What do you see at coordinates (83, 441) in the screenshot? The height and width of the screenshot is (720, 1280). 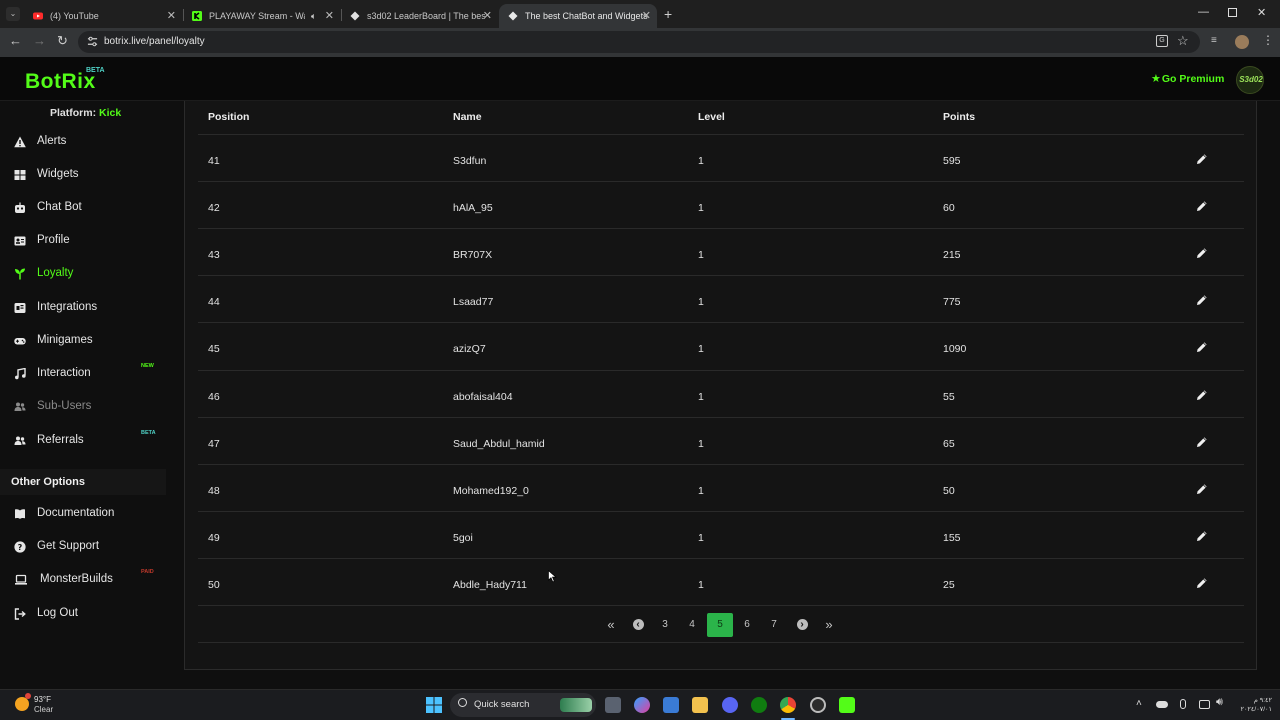 I see `sidebar-item-referrals: Referrals BETA` at bounding box center [83, 441].